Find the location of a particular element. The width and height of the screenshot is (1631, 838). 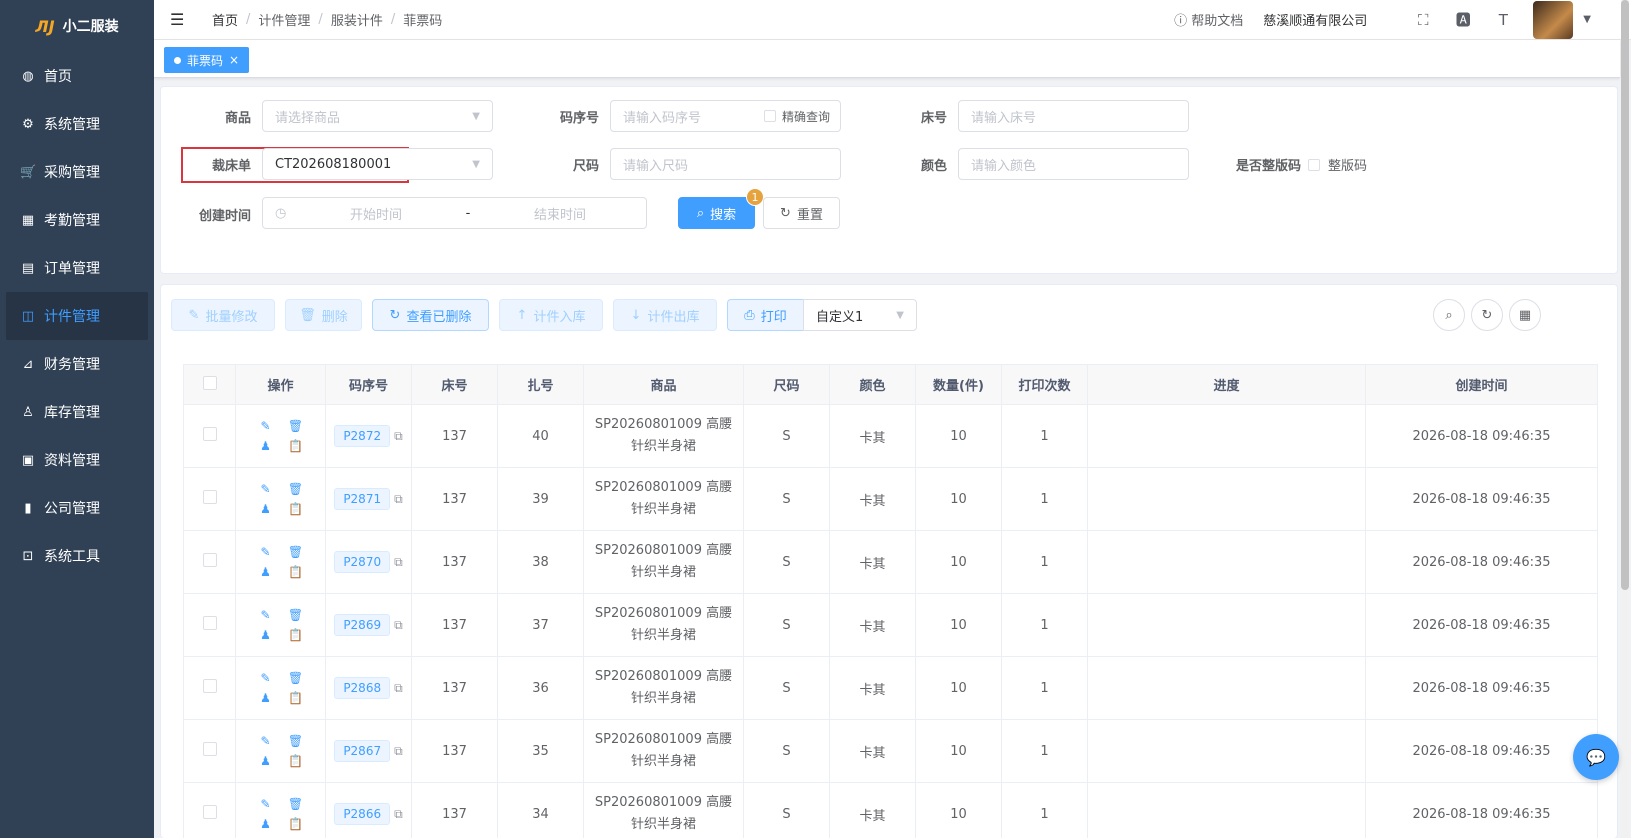

stock-out-button: ↓ 计件出库 is located at coordinates (665, 315).